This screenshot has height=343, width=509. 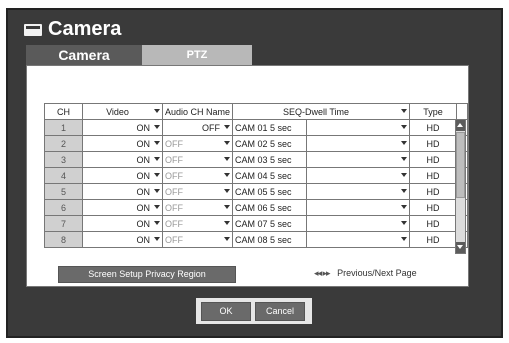 I want to click on cell-ch-name: CAM 02 5 sec, so click(x=269, y=143).